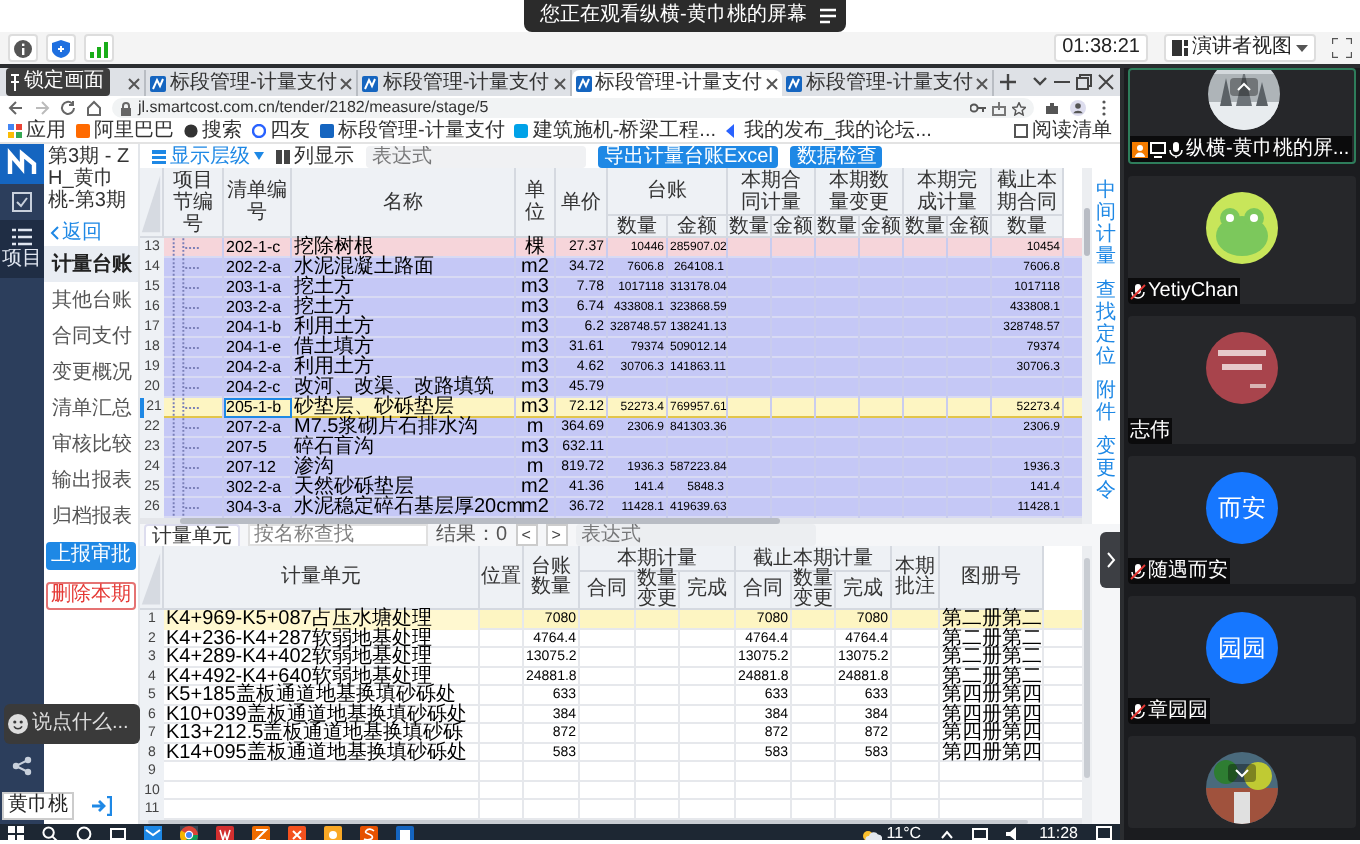  I want to click on period-title: 第3期 - ZH_黄巾桃-第3期, so click(89, 179).